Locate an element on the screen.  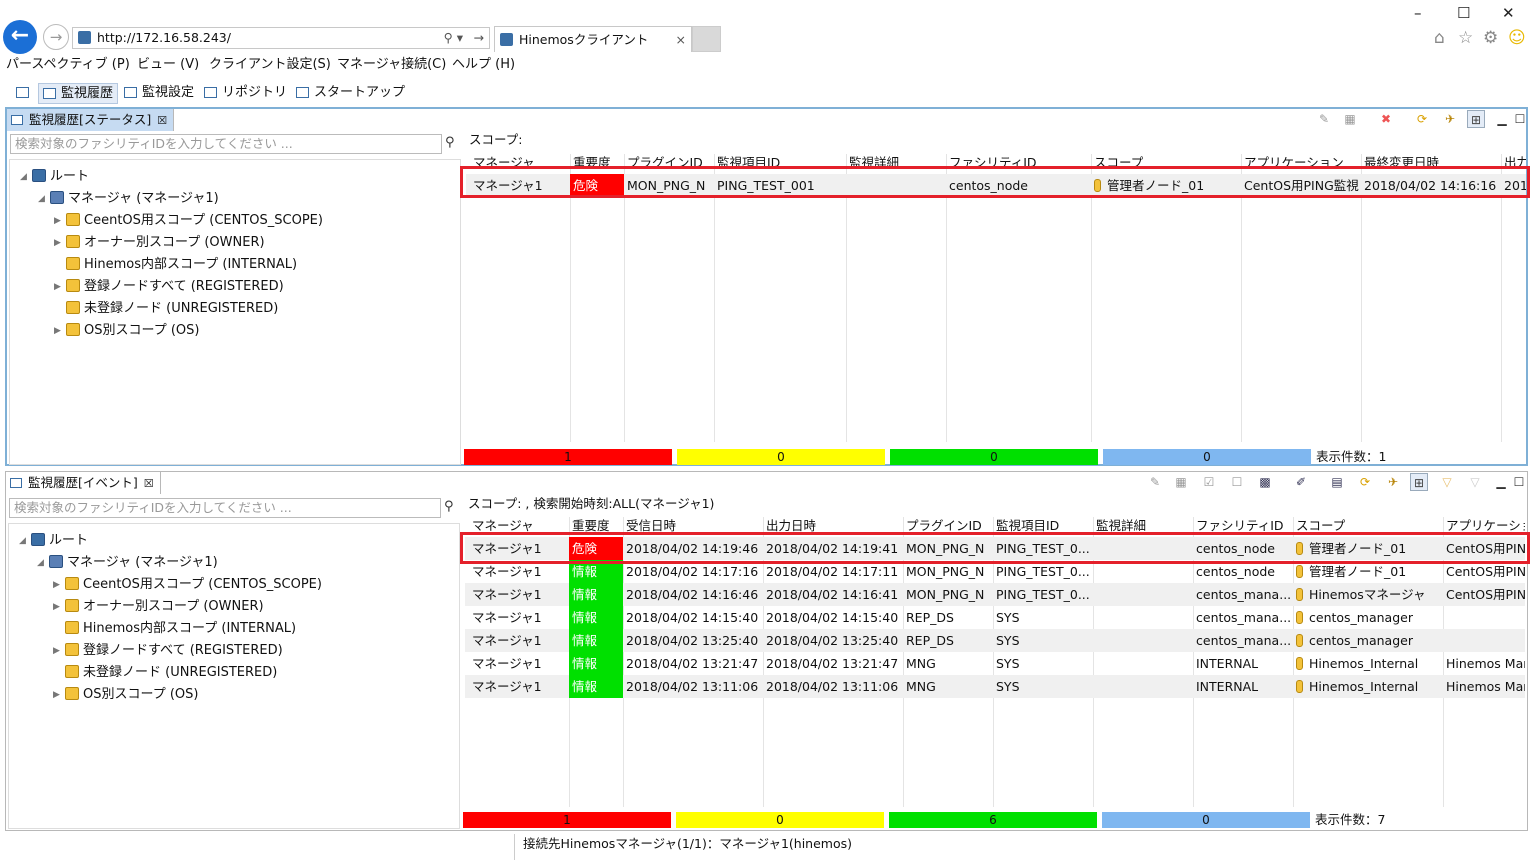
address-bar: http://172.16.58.243/ ⚲ ▾ → is located at coordinates (281, 38).